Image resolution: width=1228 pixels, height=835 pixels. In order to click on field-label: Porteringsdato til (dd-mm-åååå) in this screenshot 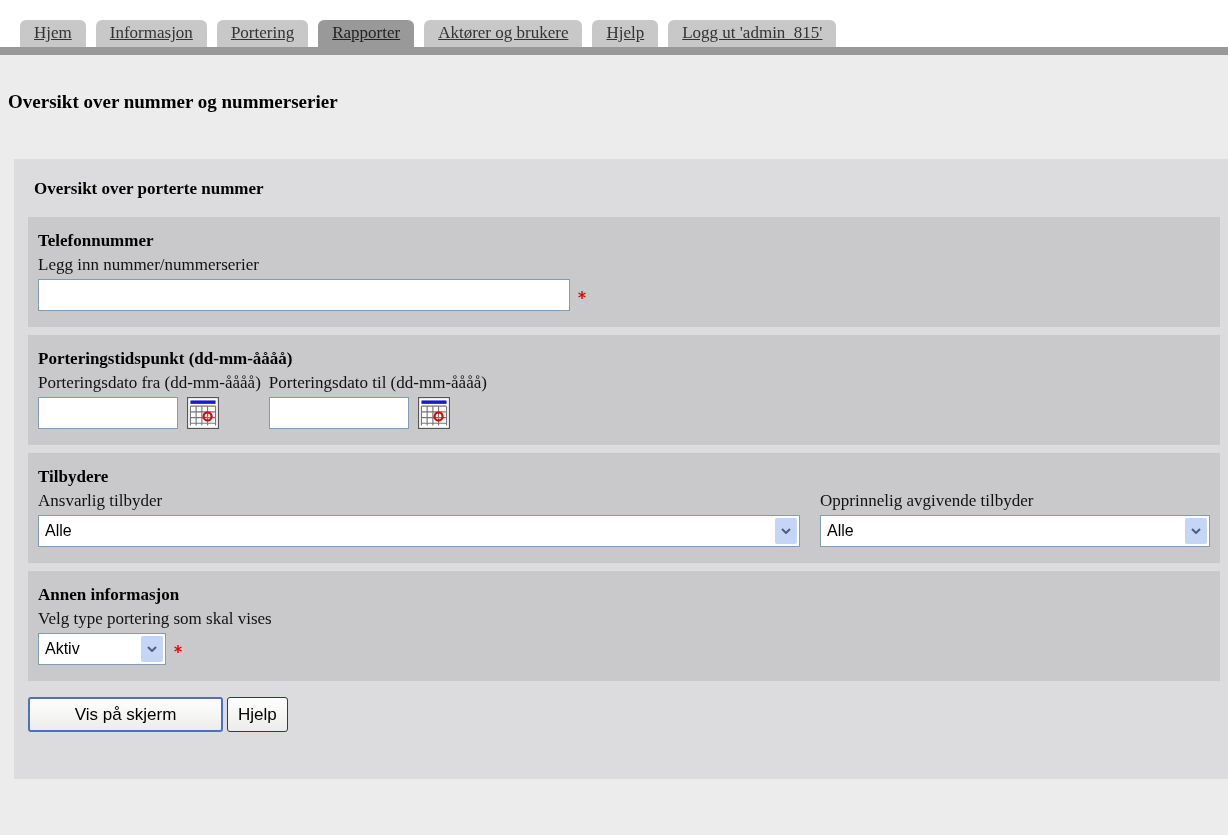, I will do `click(377, 383)`.